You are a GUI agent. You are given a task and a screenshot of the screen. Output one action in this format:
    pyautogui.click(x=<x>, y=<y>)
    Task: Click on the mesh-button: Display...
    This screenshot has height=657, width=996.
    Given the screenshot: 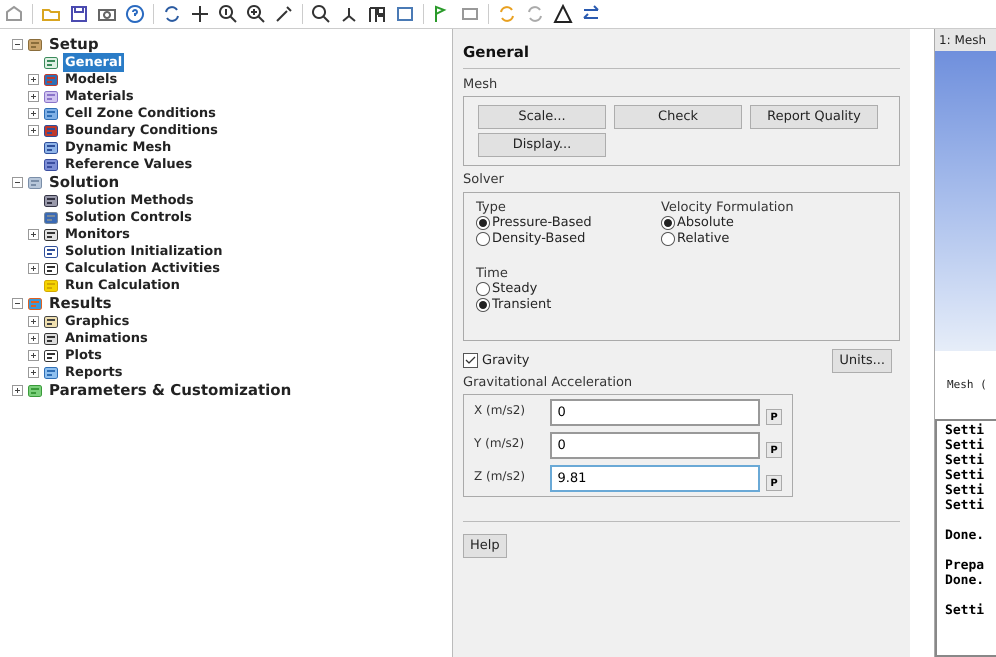 What is the action you would take?
    pyautogui.click(x=542, y=145)
    